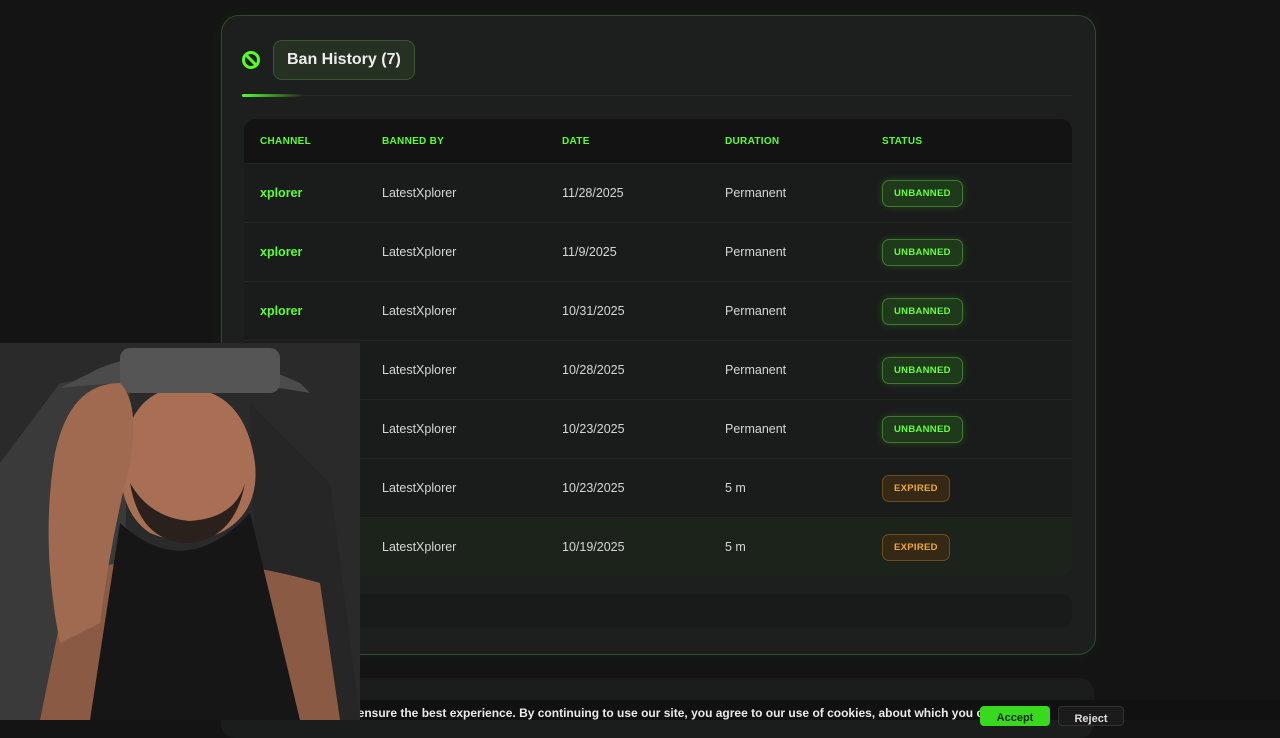 The width and height of the screenshot is (1280, 738). What do you see at coordinates (593, 311) in the screenshot?
I see `date-cell: 10/31/2025` at bounding box center [593, 311].